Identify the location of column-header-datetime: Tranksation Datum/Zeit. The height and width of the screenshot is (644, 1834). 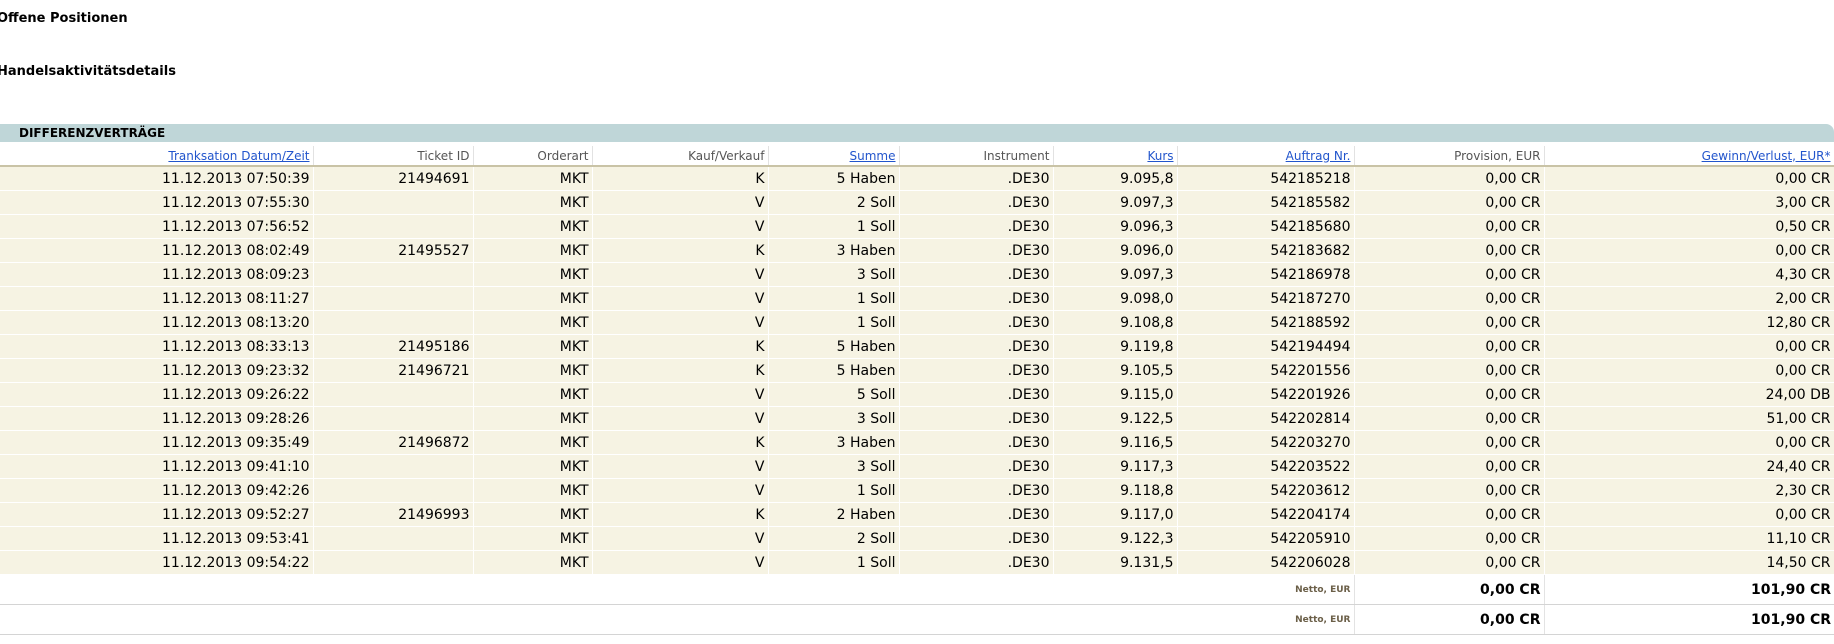
(157, 156).